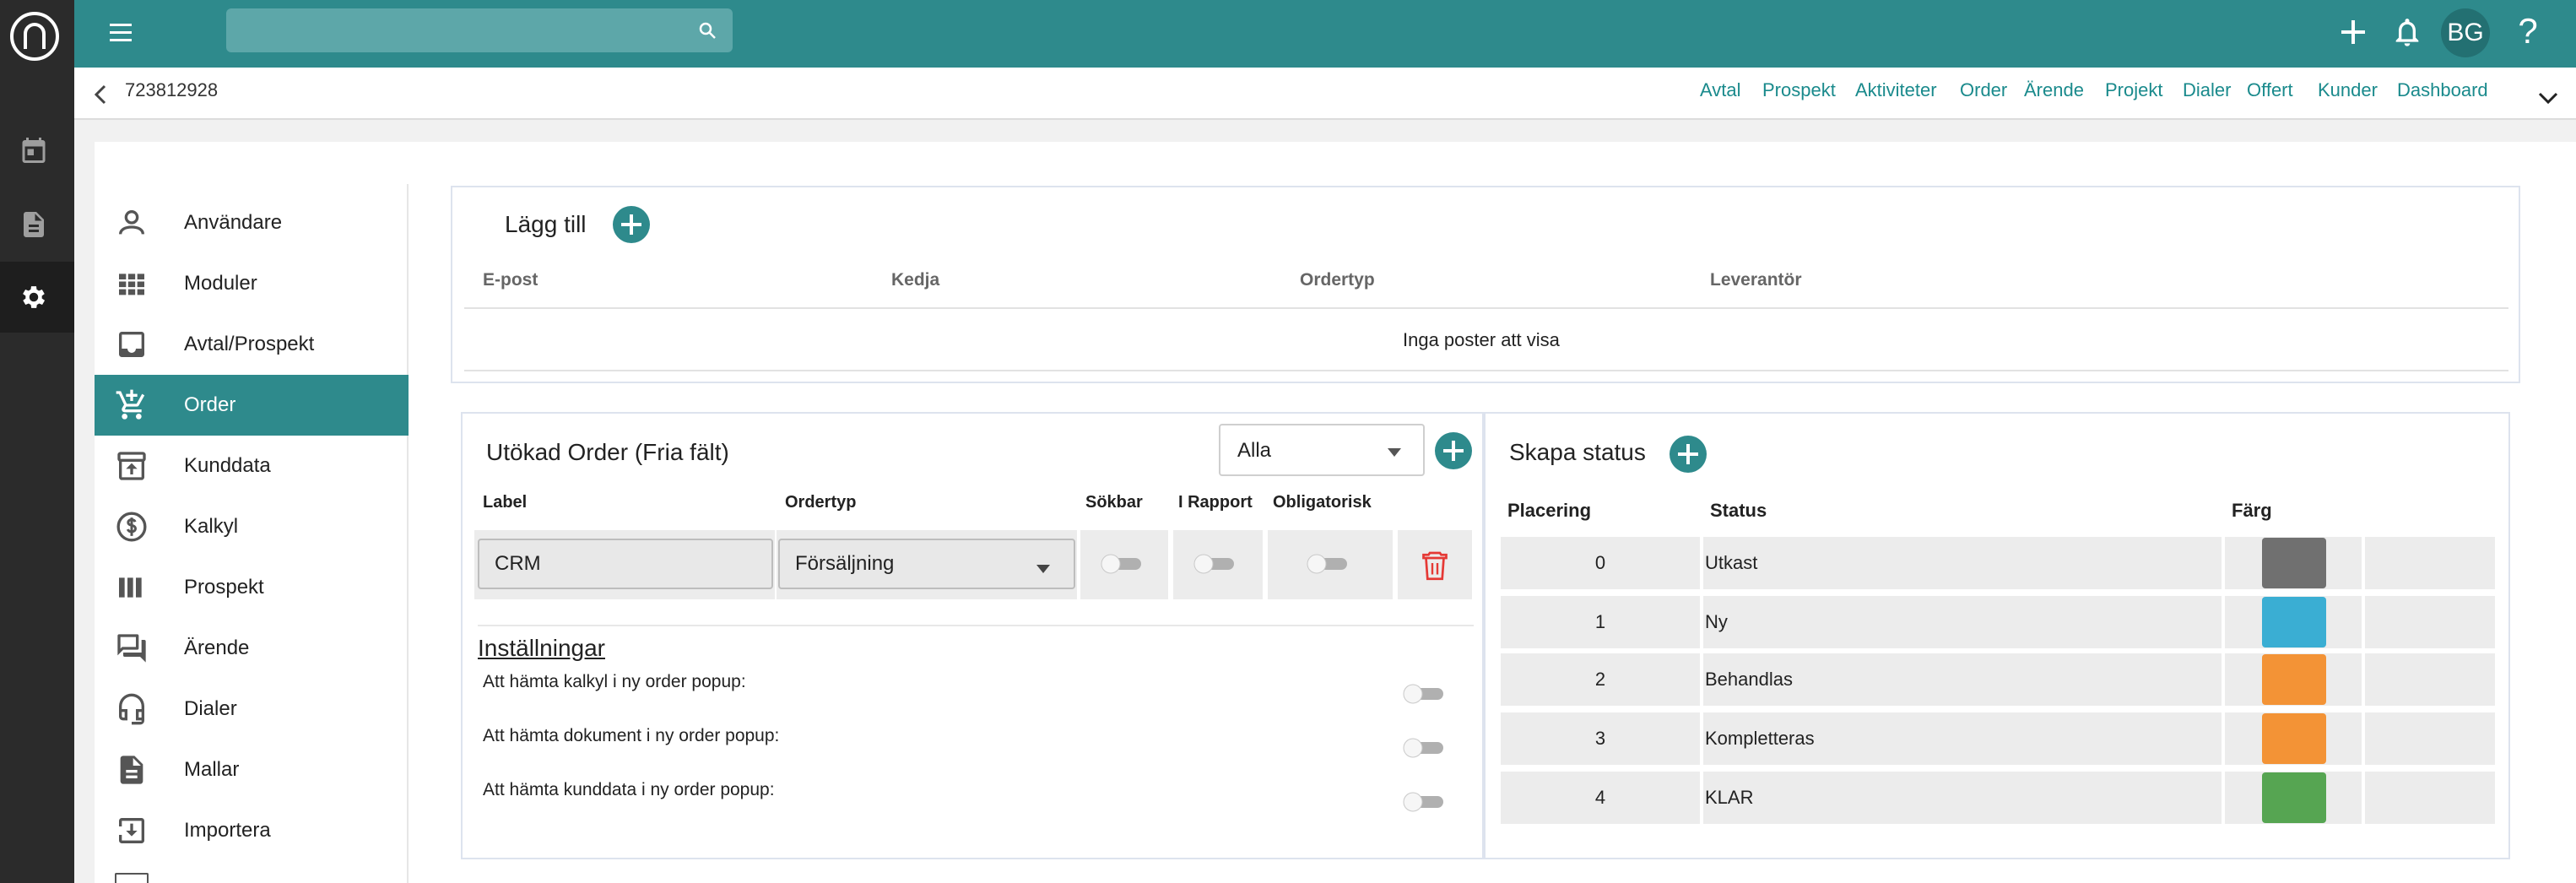 Image resolution: width=2576 pixels, height=883 pixels. Describe the element at coordinates (707, 31) in the screenshot. I see `search-icon` at that location.